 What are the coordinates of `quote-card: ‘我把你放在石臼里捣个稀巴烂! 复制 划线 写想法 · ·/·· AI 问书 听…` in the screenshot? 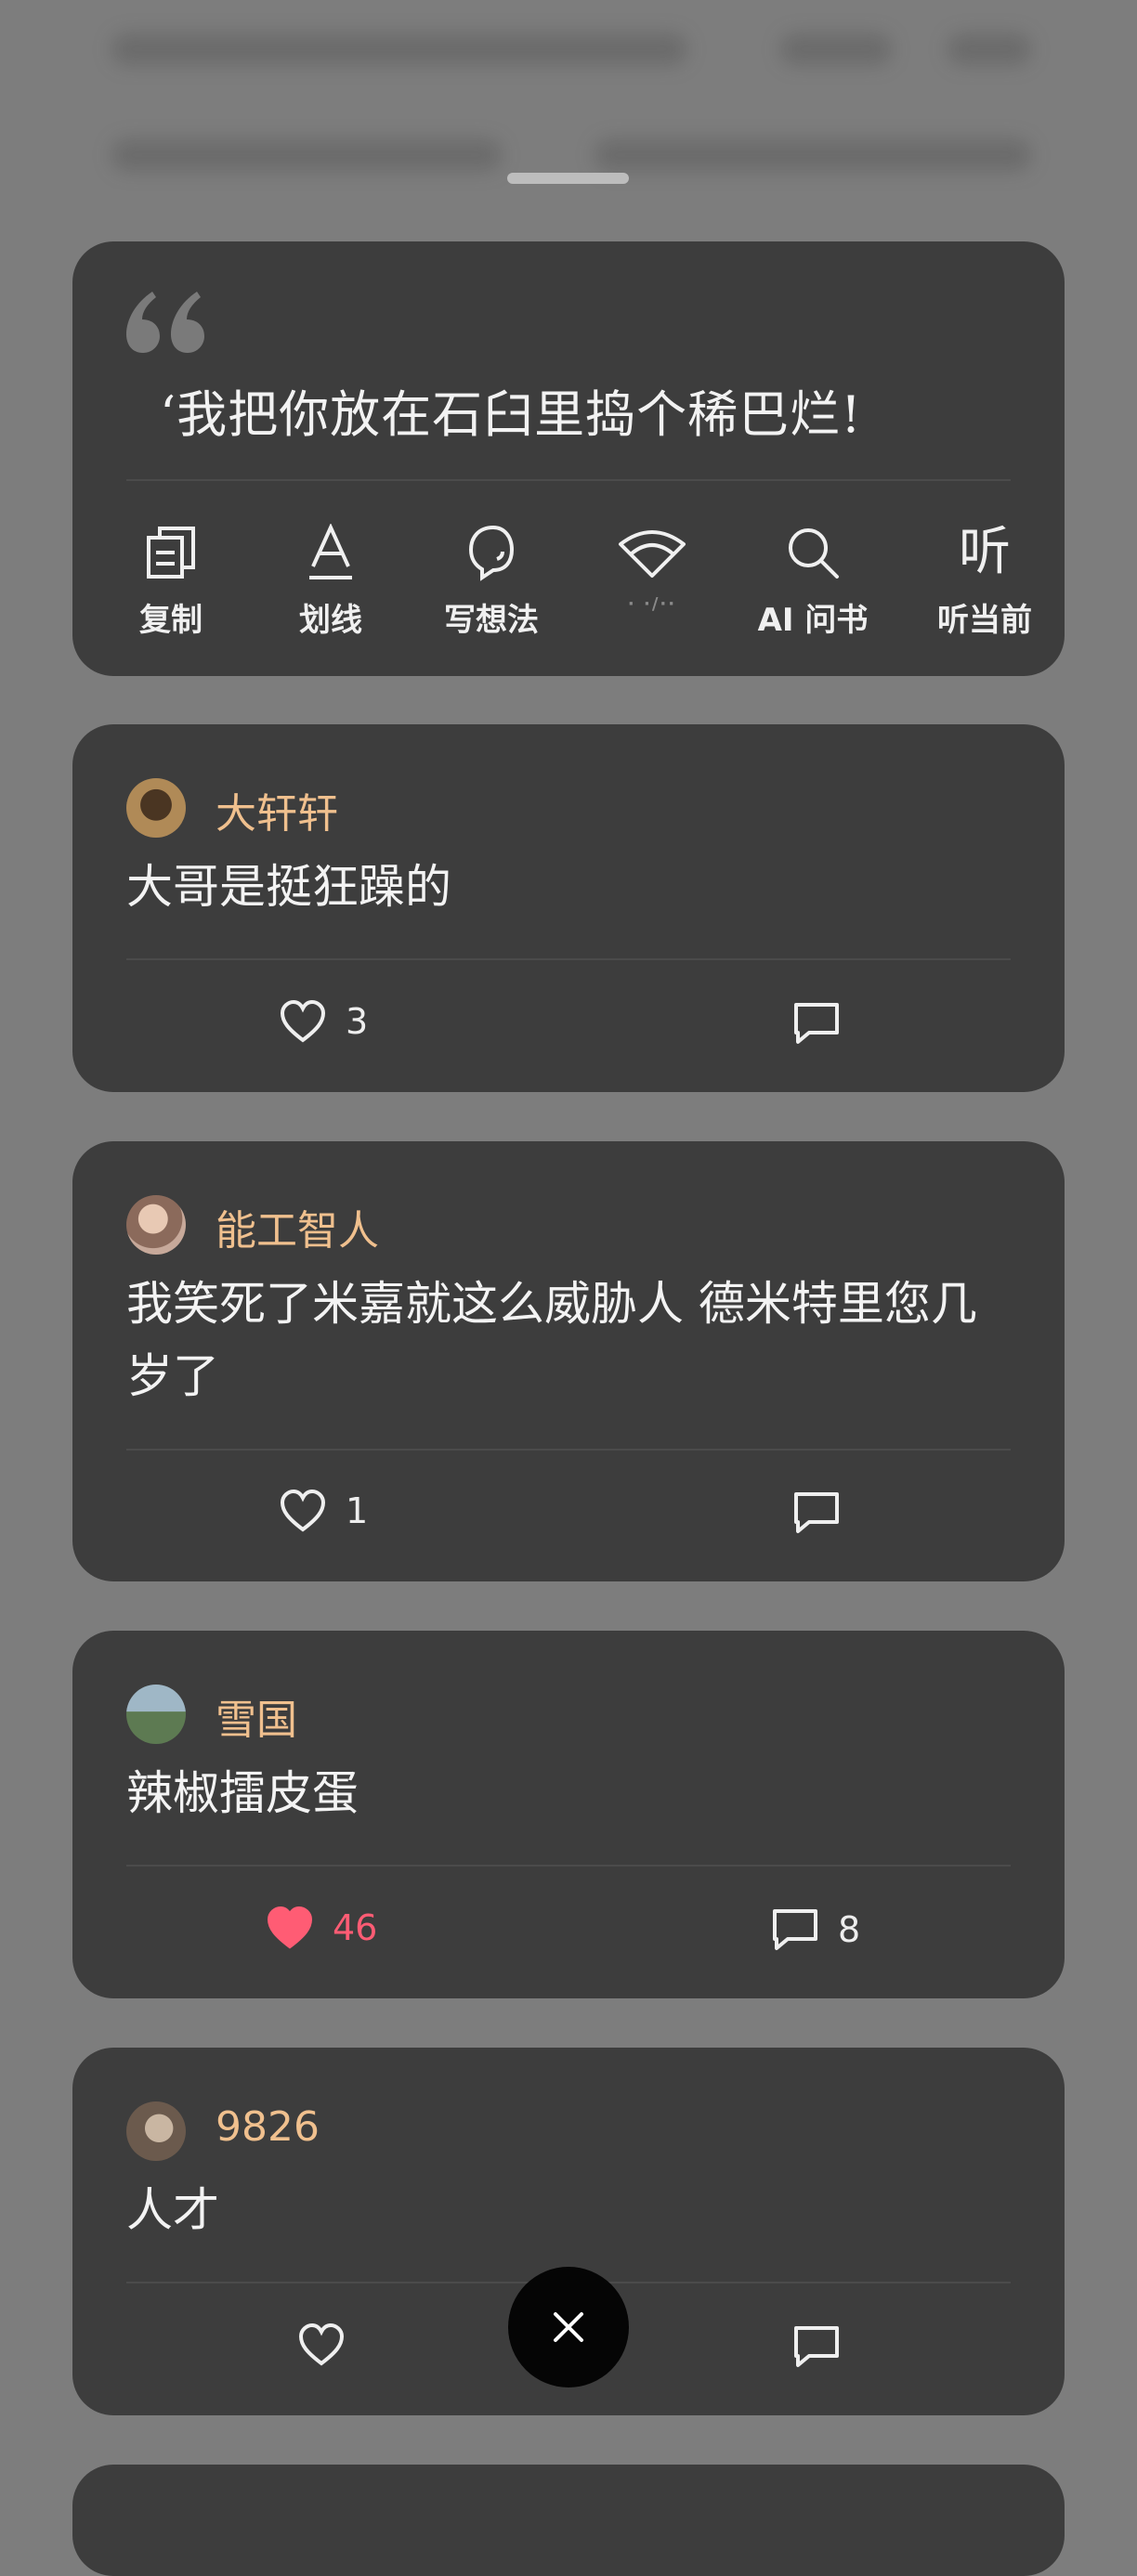 It's located at (568, 458).